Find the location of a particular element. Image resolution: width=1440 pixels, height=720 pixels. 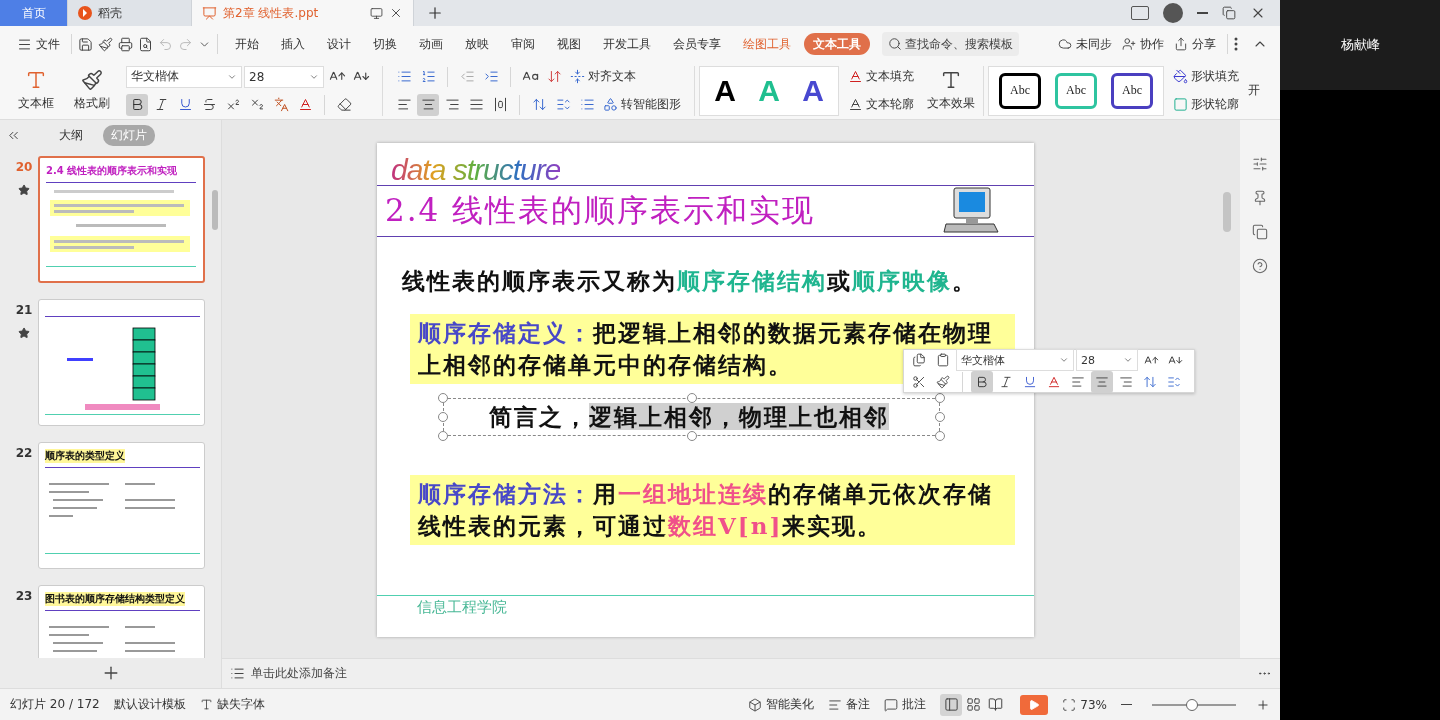

slide-thumbnail: 顺序表的类型定义 is located at coordinates (121, 505).